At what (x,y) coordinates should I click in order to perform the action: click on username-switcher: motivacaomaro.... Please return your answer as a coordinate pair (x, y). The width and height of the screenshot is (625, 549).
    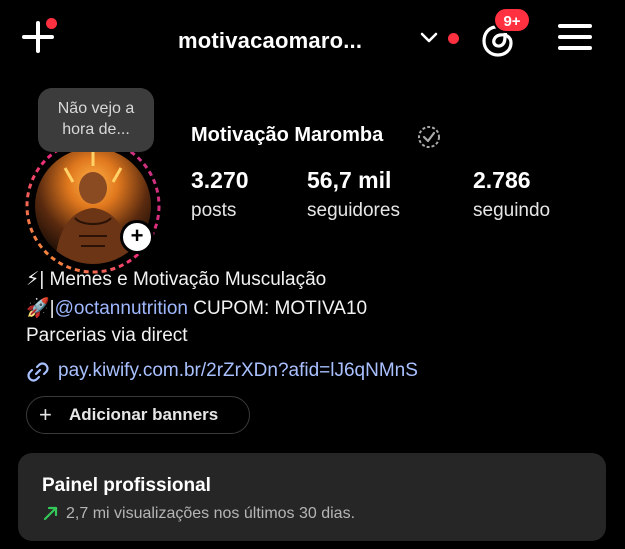
    Looking at the image, I should click on (270, 41).